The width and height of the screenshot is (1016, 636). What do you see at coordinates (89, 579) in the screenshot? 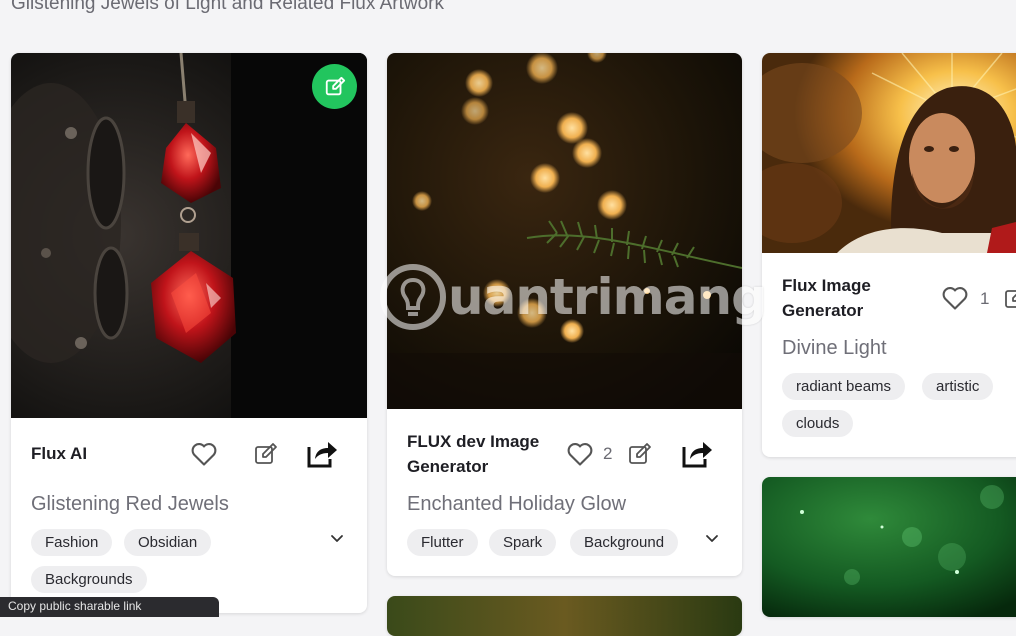
I see `tag-chip: Backgrounds` at bounding box center [89, 579].